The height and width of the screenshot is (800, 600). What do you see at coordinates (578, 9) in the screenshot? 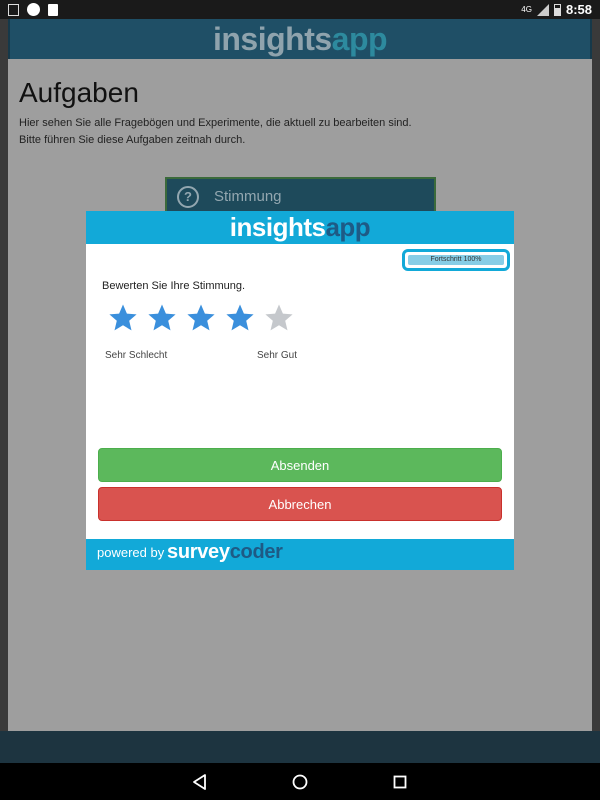
I see `clock: 8:58` at bounding box center [578, 9].